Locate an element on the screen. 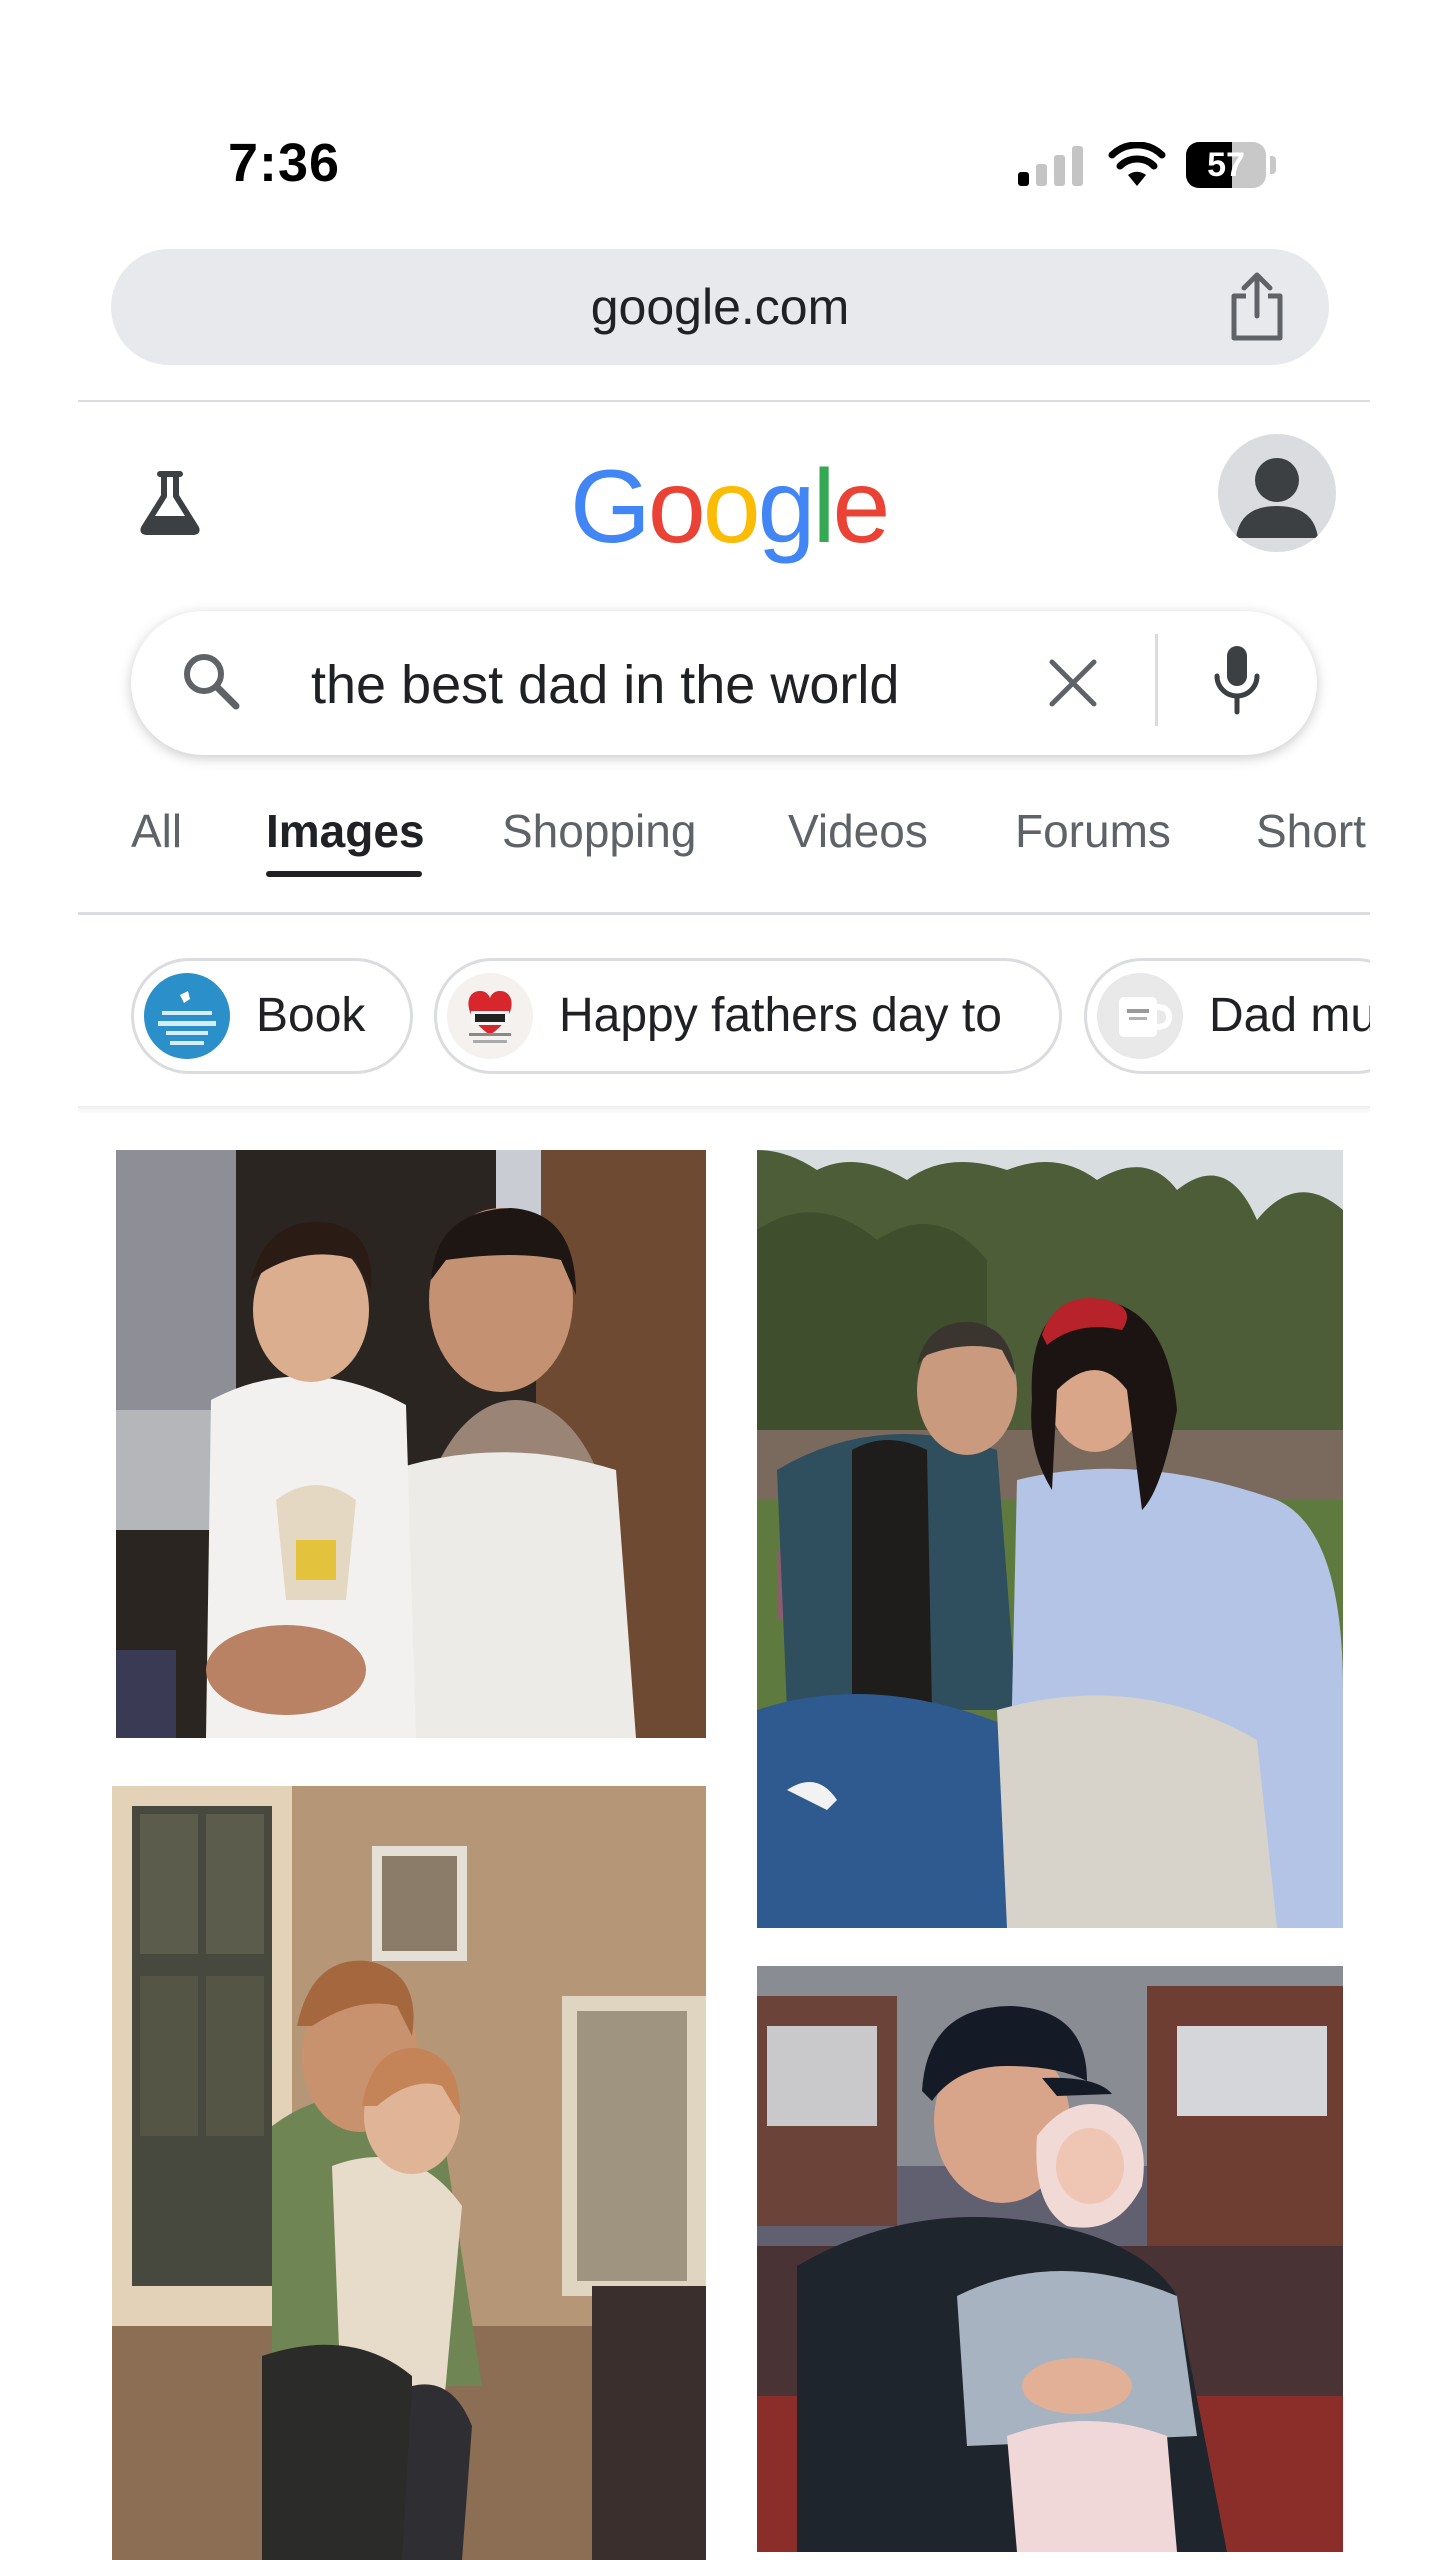  battery-icon: 57 is located at coordinates (1232, 165).